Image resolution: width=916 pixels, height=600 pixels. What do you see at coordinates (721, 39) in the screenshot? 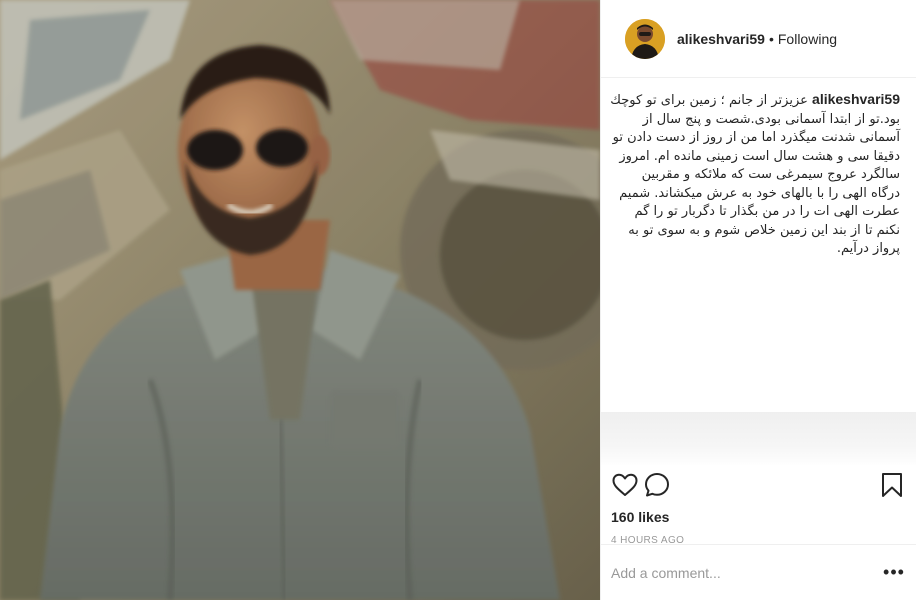
I see `username-link: alikeshvari59` at bounding box center [721, 39].